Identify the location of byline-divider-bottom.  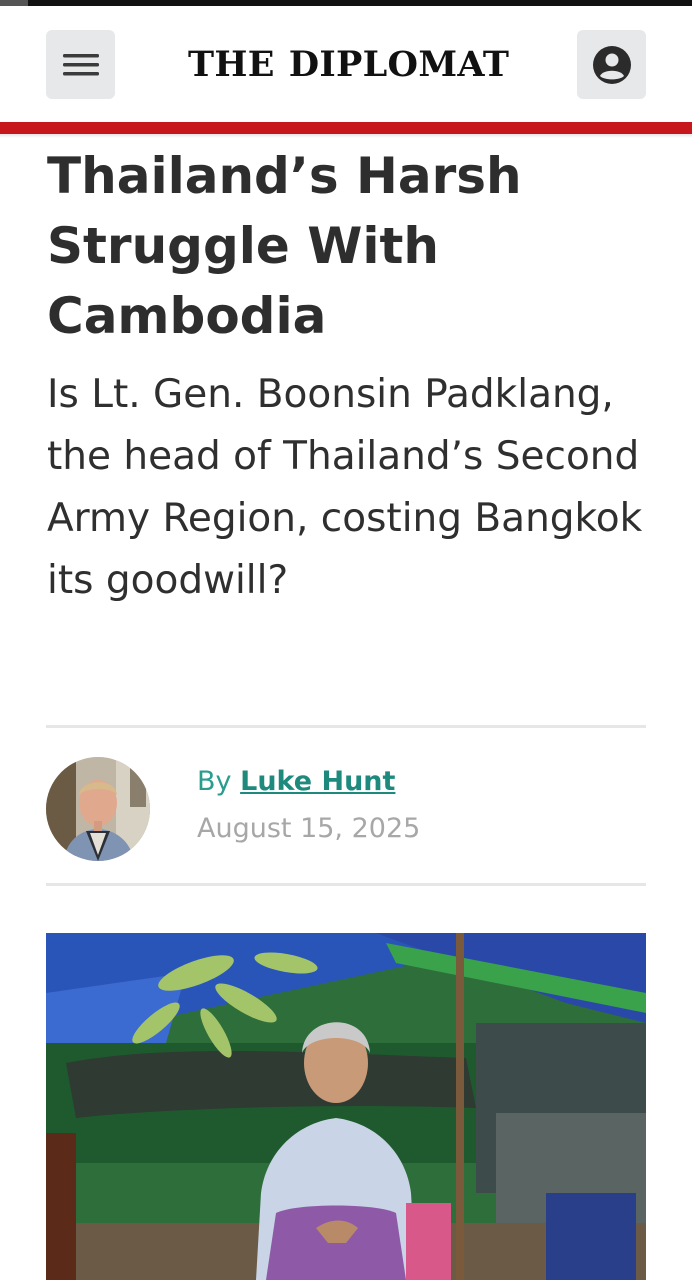
(346, 884).